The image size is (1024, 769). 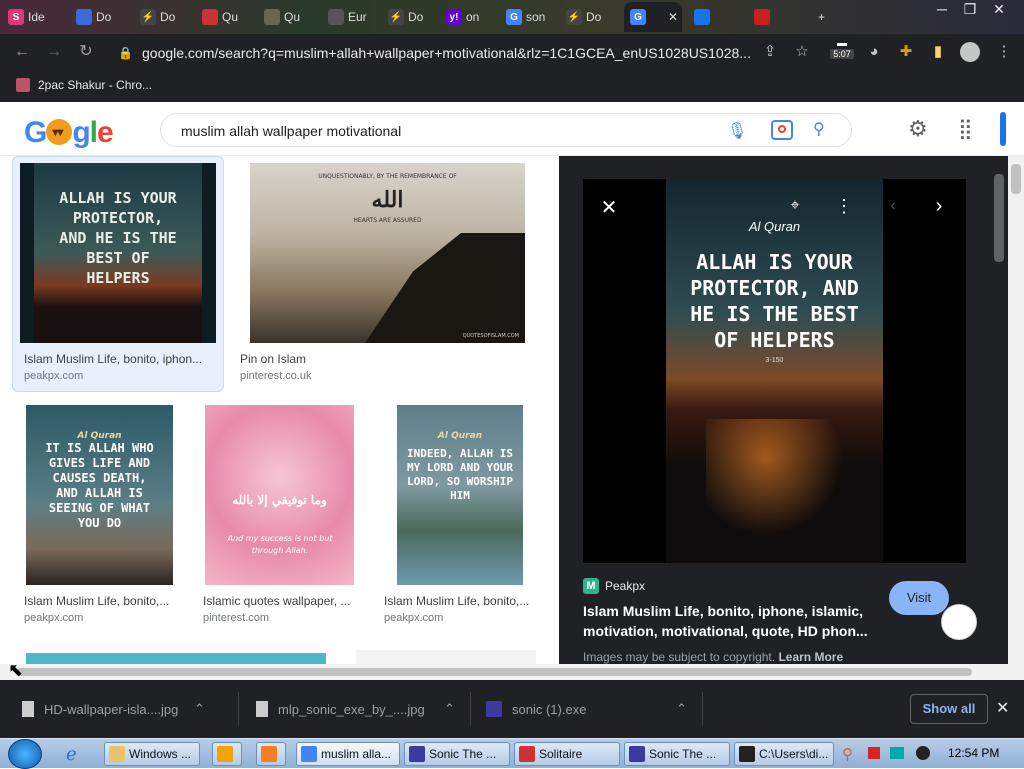 I want to click on profile-avatar, so click(x=970, y=52).